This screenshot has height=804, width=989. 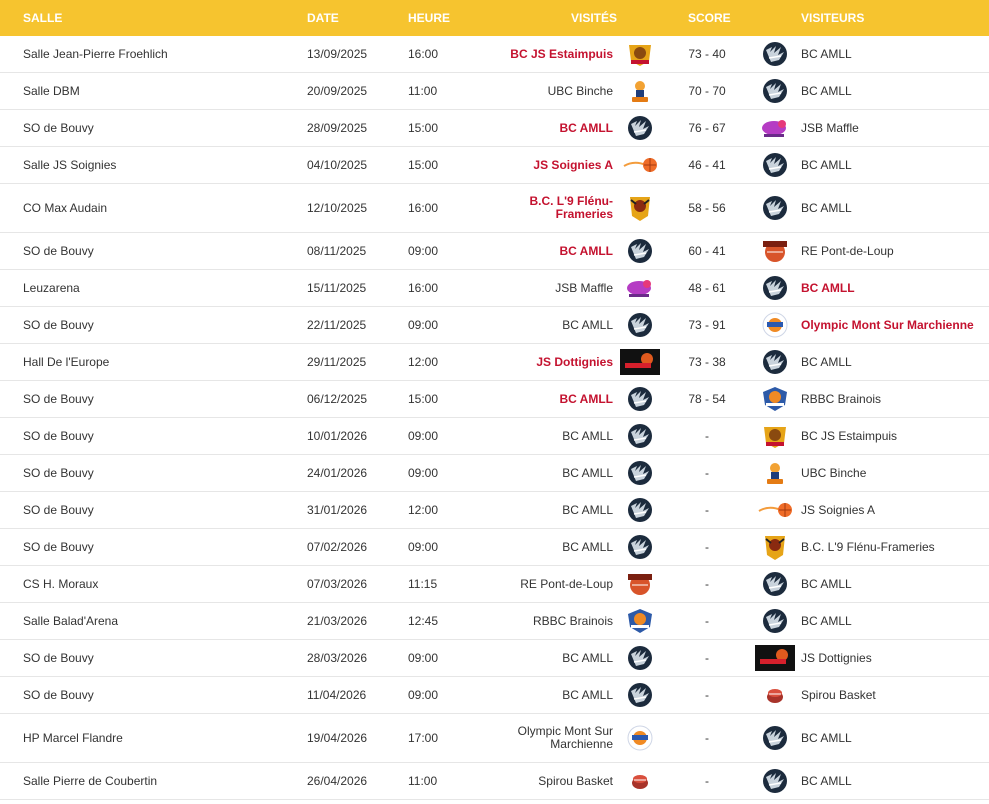 What do you see at coordinates (543, 362) in the screenshot?
I see `home-team-name: JS Dottignies` at bounding box center [543, 362].